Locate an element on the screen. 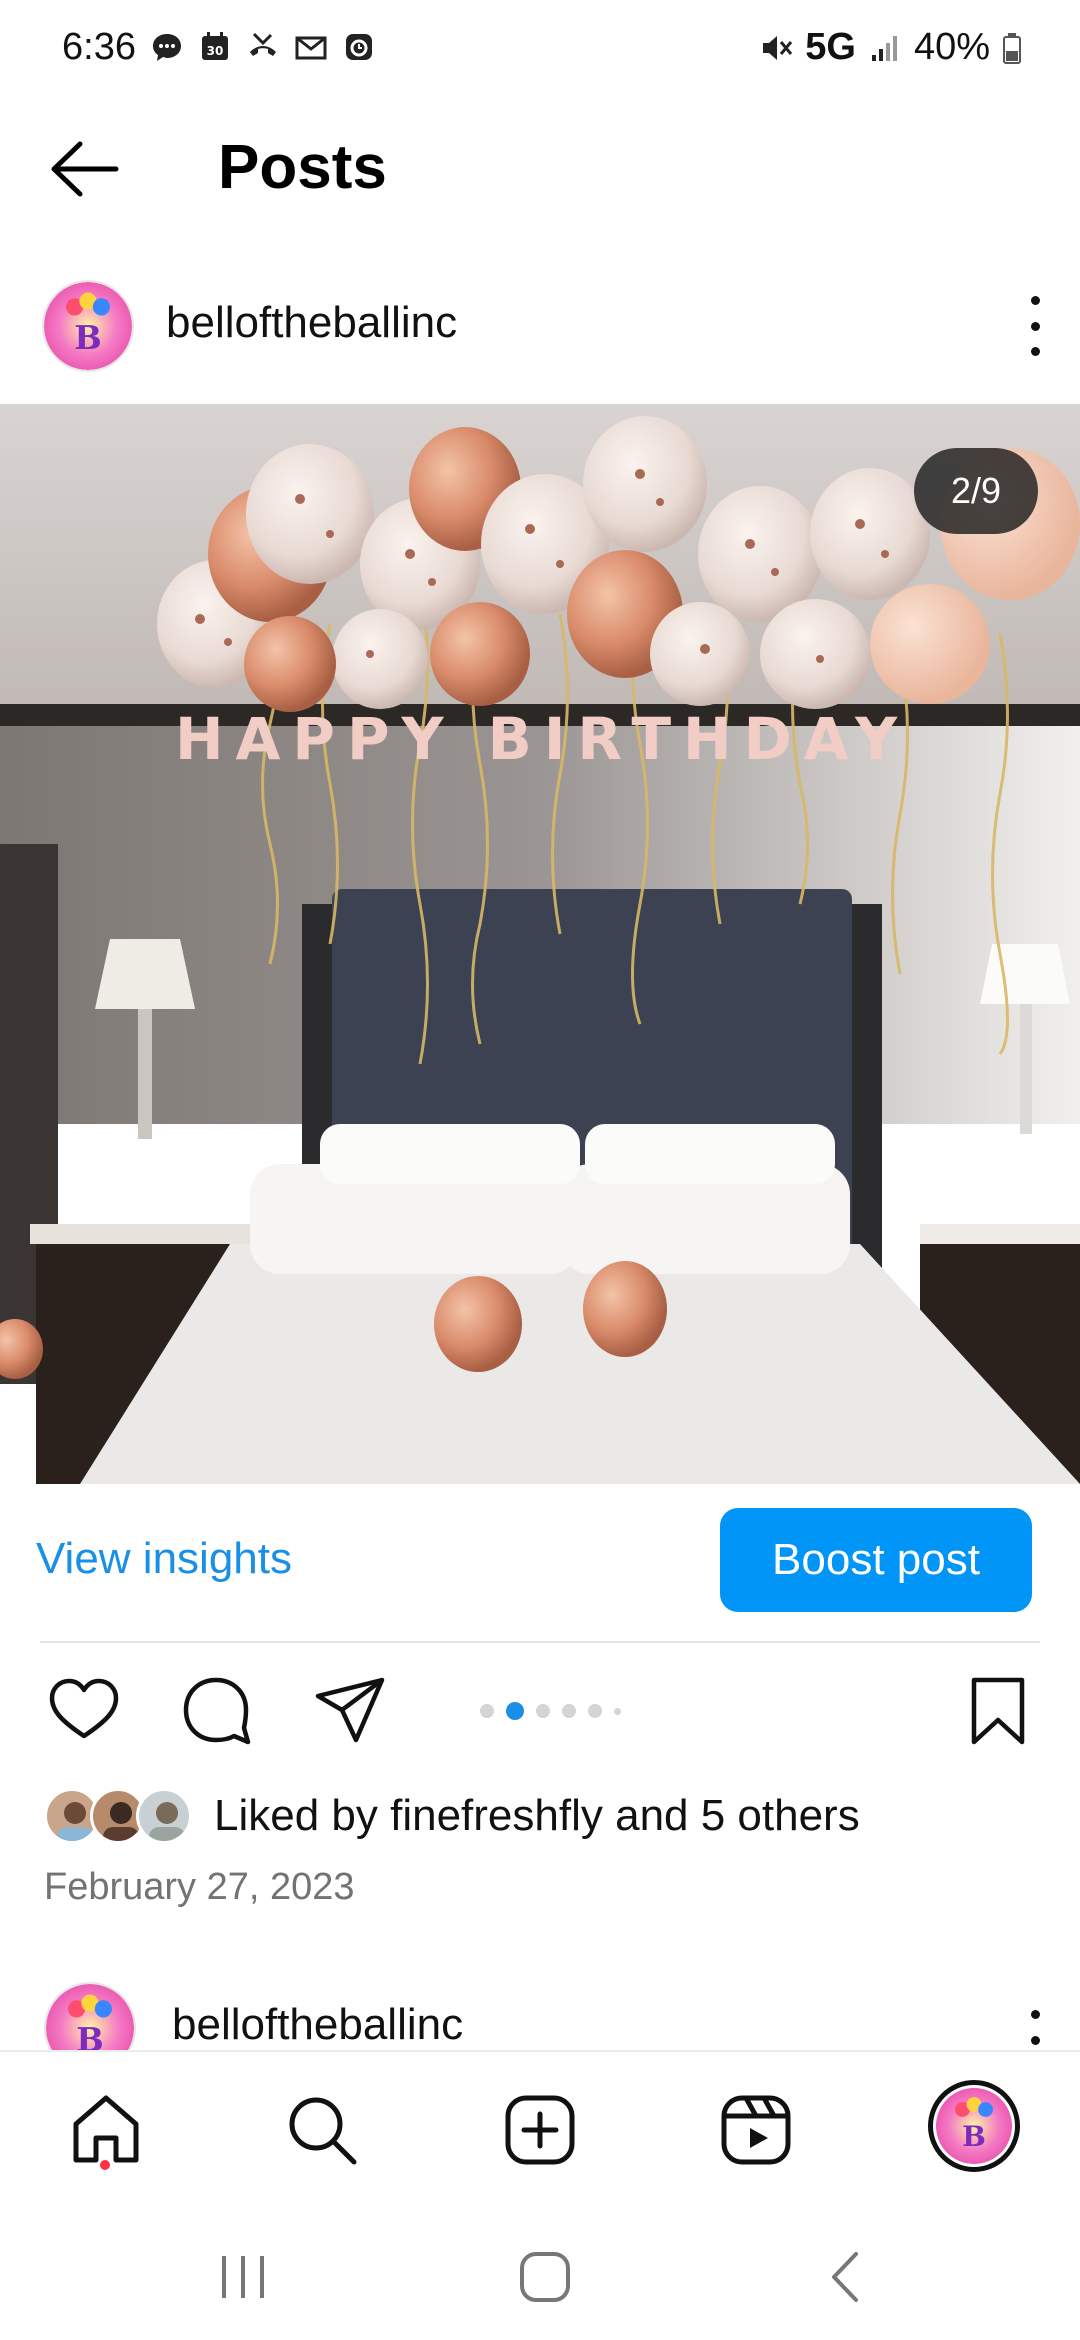  notification-dot is located at coordinates (105, 2165).